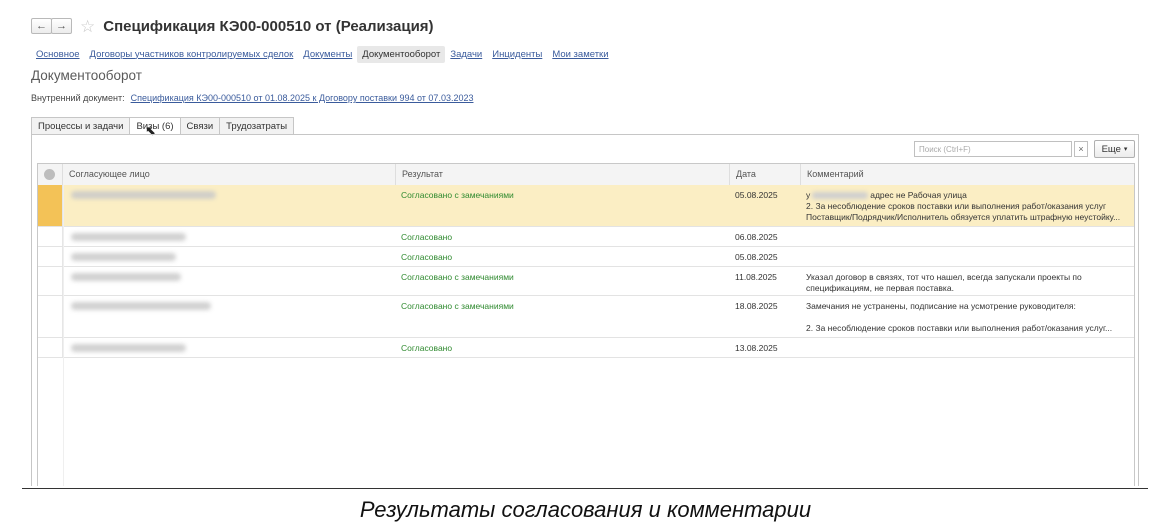 The image size is (1171, 529). Describe the element at coordinates (1125, 149) in the screenshot. I see `chevron-down-icon: ▾` at that location.